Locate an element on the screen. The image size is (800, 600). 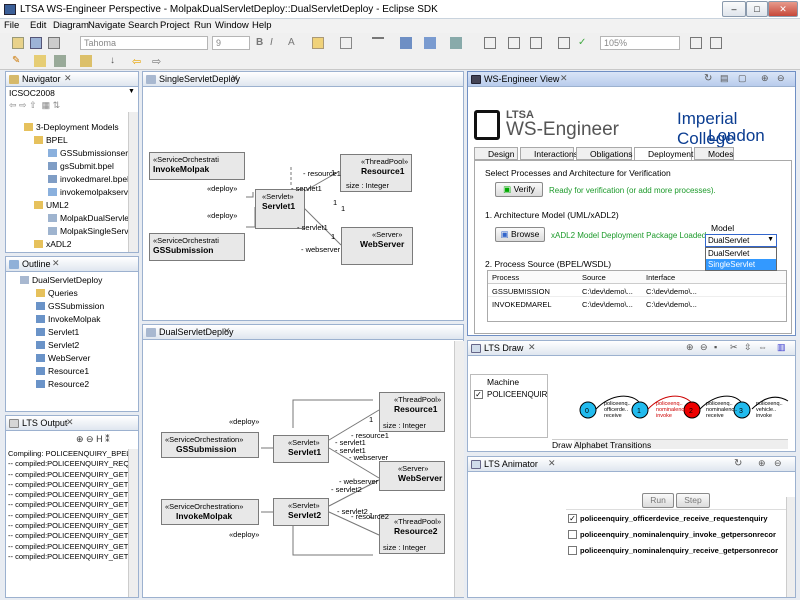
print-icon is located at coordinates (54, 43).